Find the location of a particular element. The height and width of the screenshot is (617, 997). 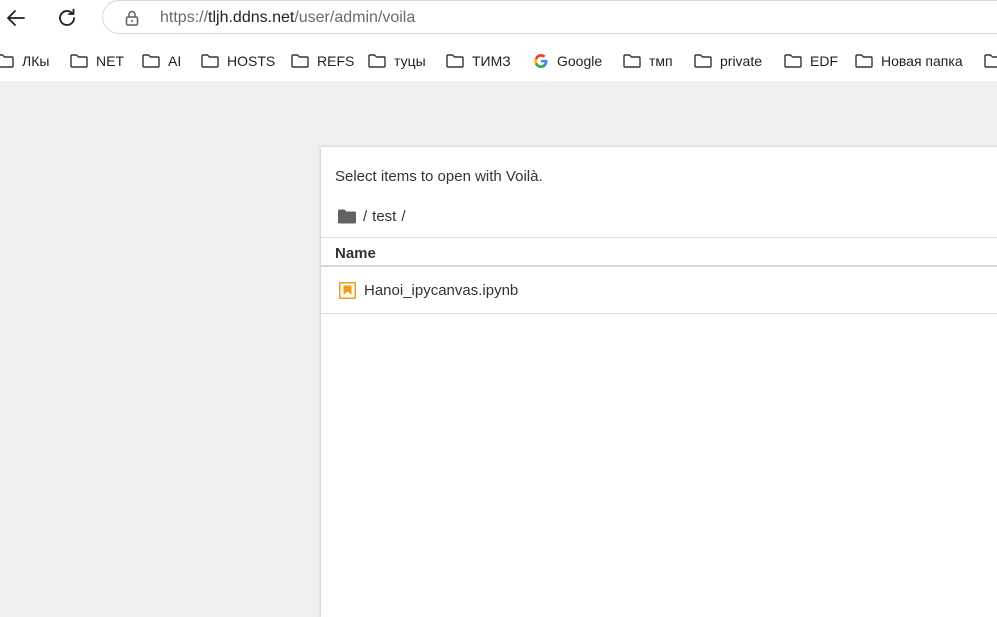

bookmark-tim3: ТИМЗ is located at coordinates (478, 61).